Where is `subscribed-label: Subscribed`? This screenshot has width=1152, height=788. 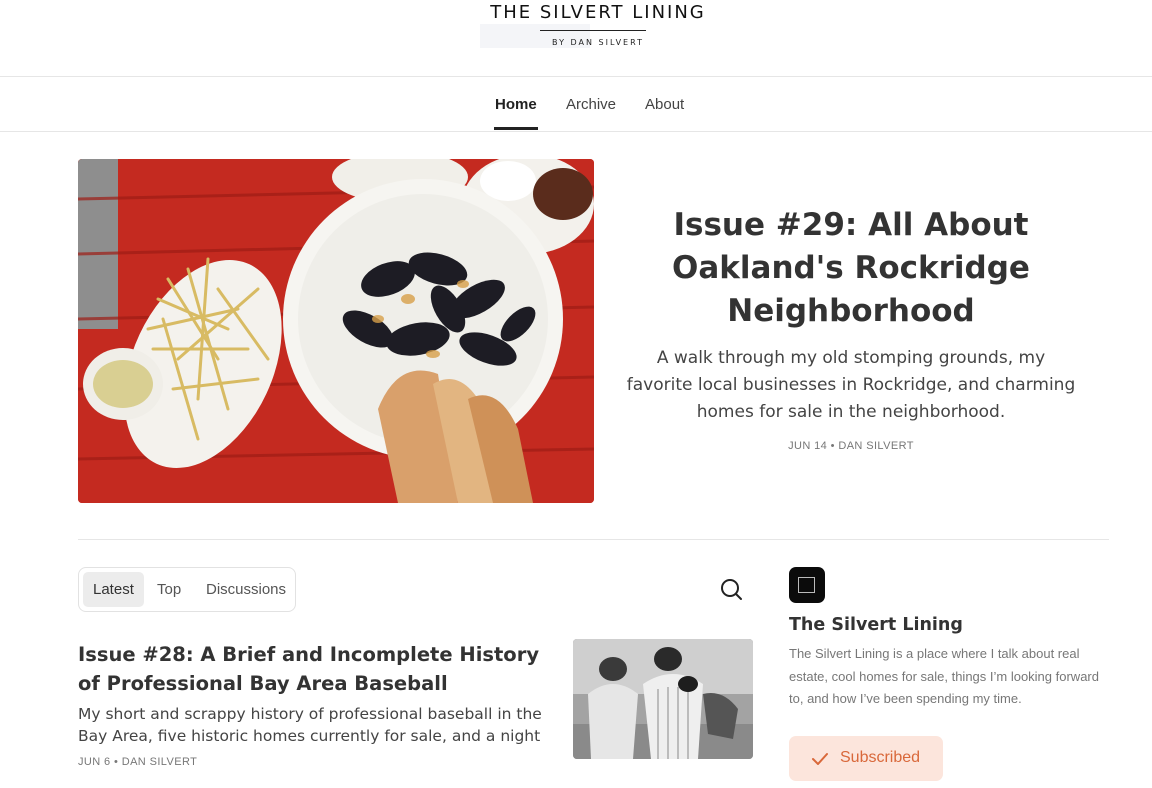
subscribed-label: Subscribed is located at coordinates (880, 757).